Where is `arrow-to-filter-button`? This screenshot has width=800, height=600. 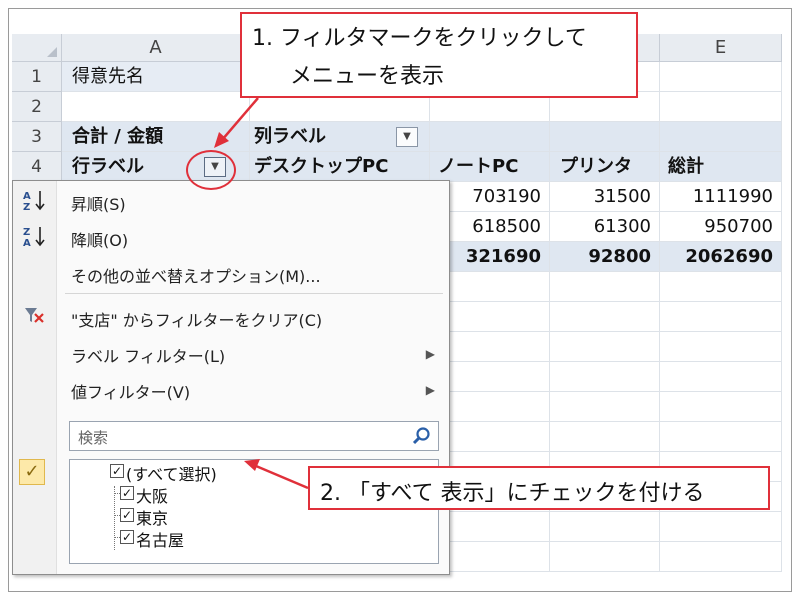 arrow-to-filter-button is located at coordinates (240, 119).